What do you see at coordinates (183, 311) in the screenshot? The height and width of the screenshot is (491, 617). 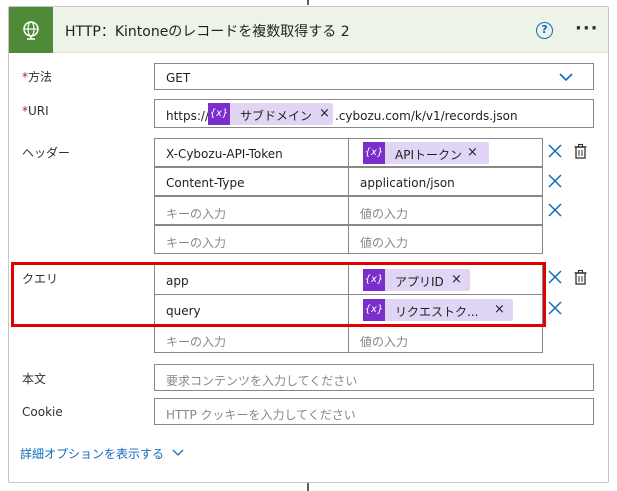 I see `query-key-text: query` at bounding box center [183, 311].